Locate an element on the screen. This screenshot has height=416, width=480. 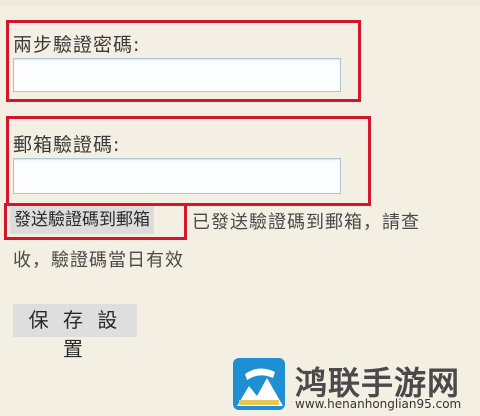
status-text-line-1: 已發送驗證碼到郵箱，請查 is located at coordinates (306, 222).